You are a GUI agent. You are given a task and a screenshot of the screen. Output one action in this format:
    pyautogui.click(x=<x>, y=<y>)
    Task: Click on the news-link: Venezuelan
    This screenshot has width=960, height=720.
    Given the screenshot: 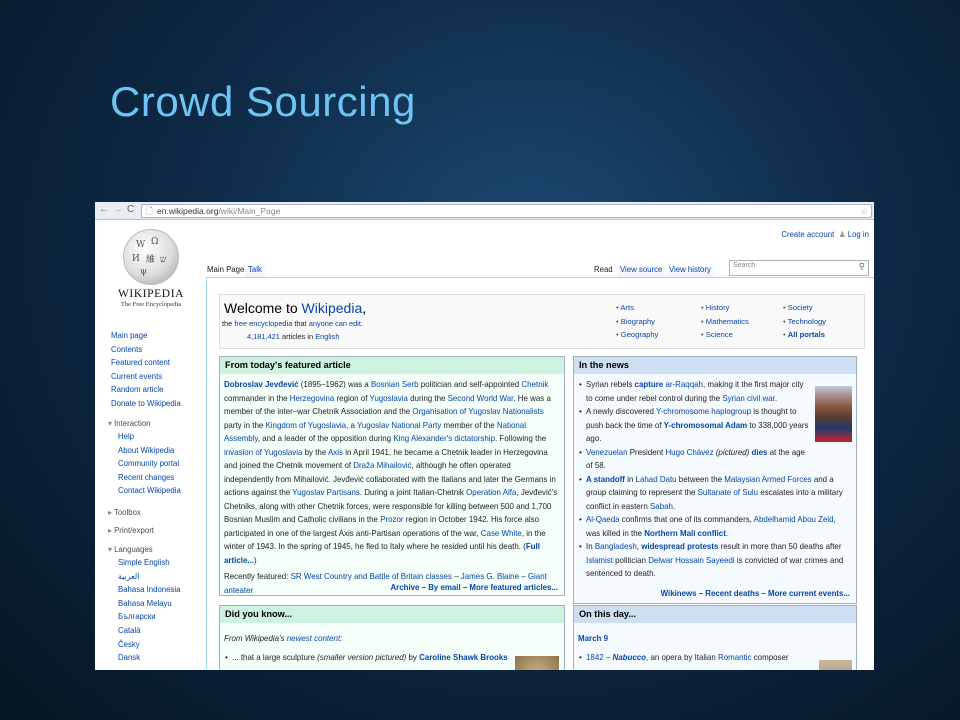 What is the action you would take?
    pyautogui.click(x=607, y=452)
    